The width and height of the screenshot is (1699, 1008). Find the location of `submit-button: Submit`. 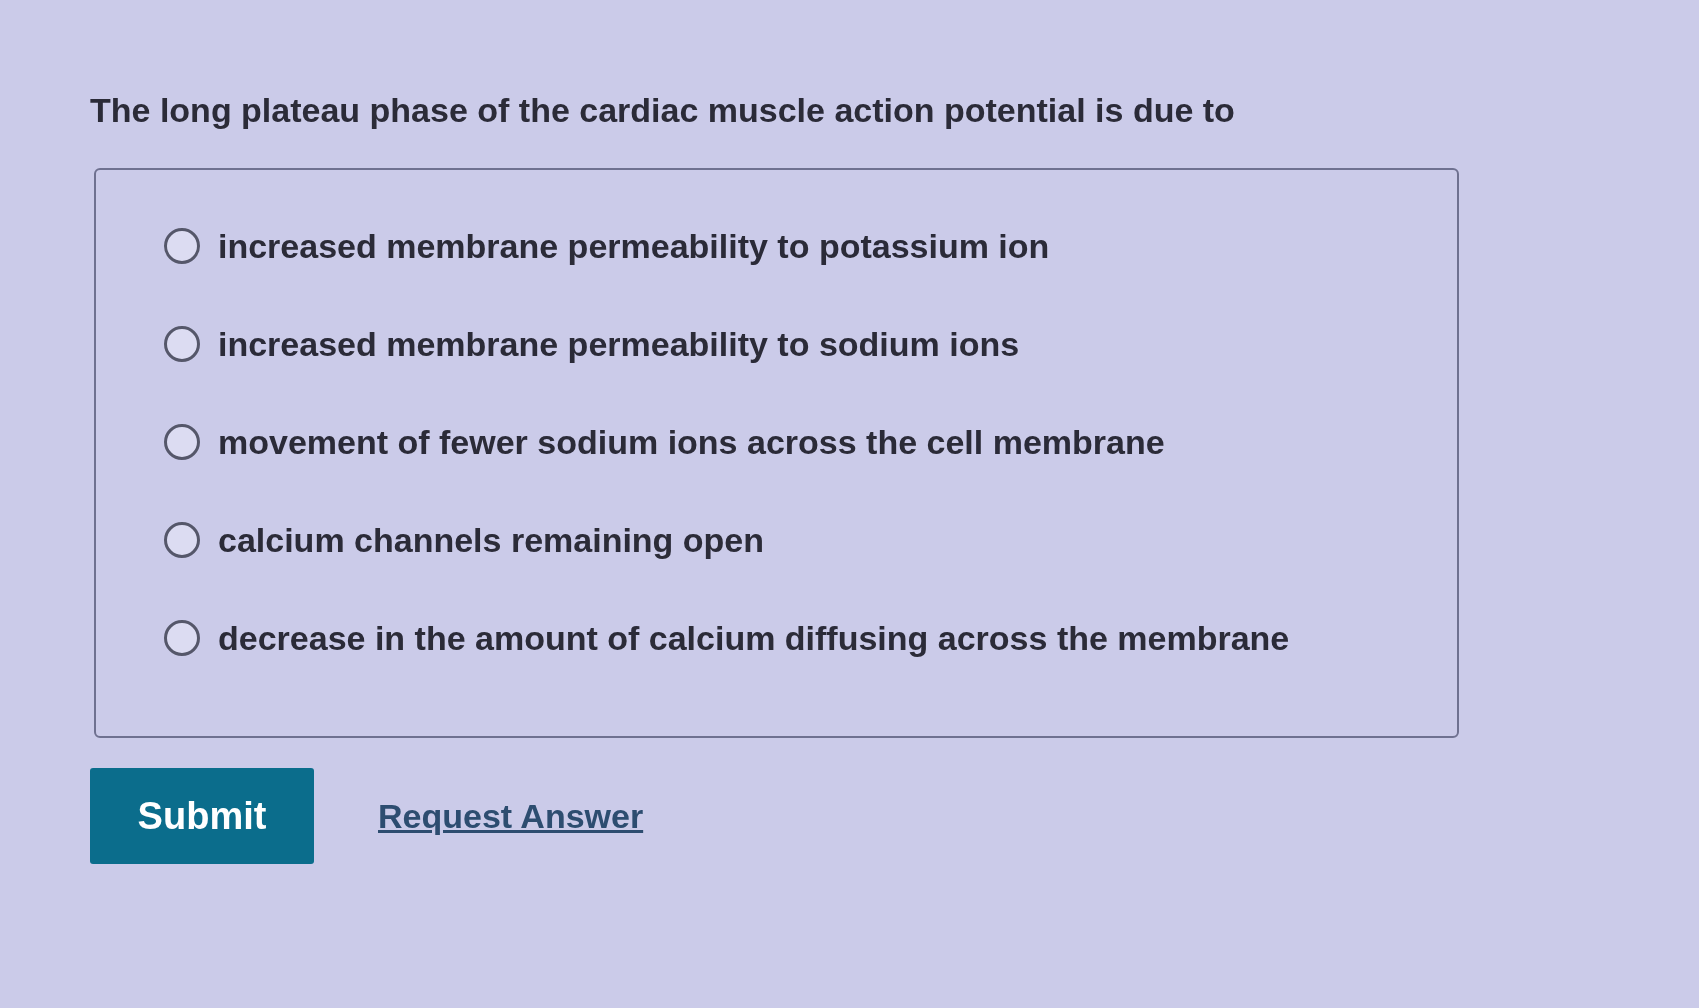

submit-button: Submit is located at coordinates (202, 816).